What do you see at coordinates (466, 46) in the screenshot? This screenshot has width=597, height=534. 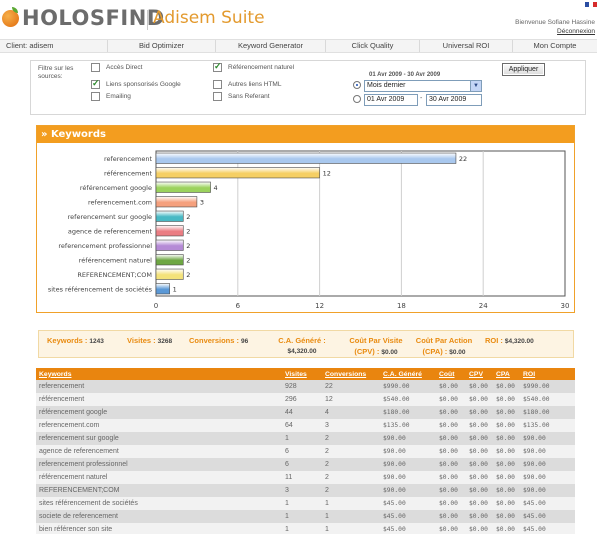 I see `nav-universal-roi: Universal ROI` at bounding box center [466, 46].